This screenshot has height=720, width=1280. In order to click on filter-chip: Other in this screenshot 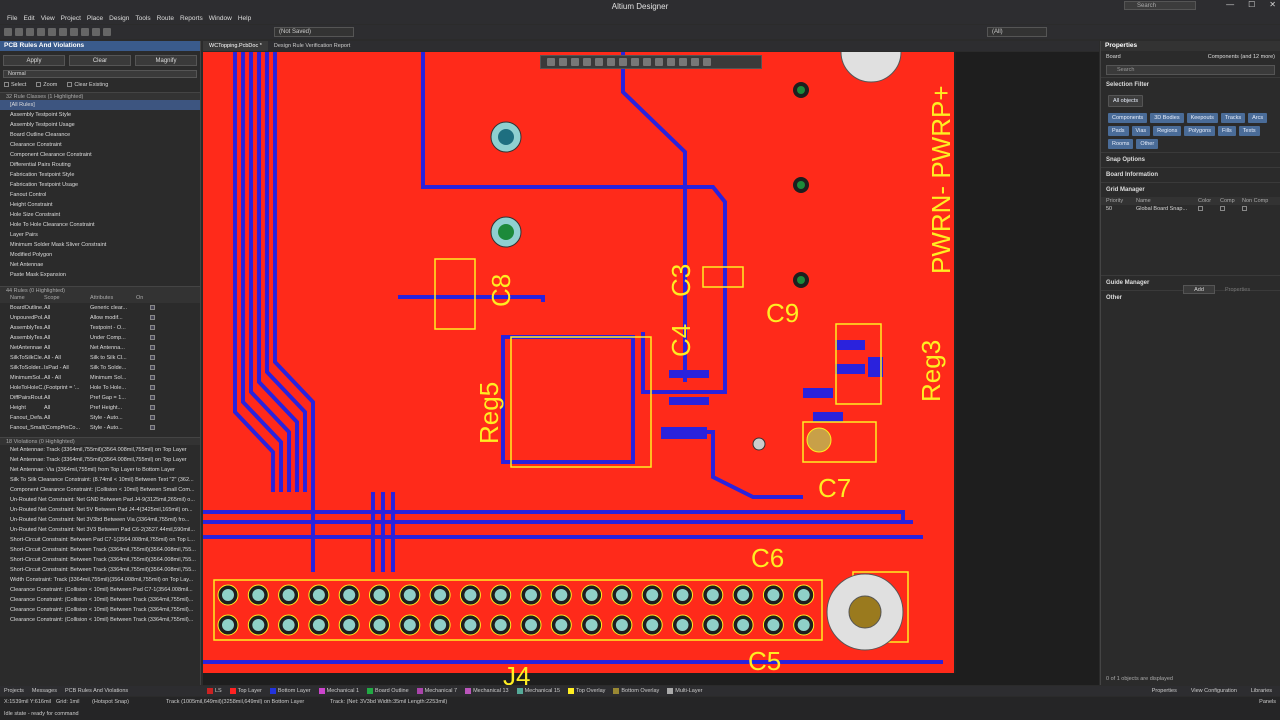, I will do `click(1147, 144)`.